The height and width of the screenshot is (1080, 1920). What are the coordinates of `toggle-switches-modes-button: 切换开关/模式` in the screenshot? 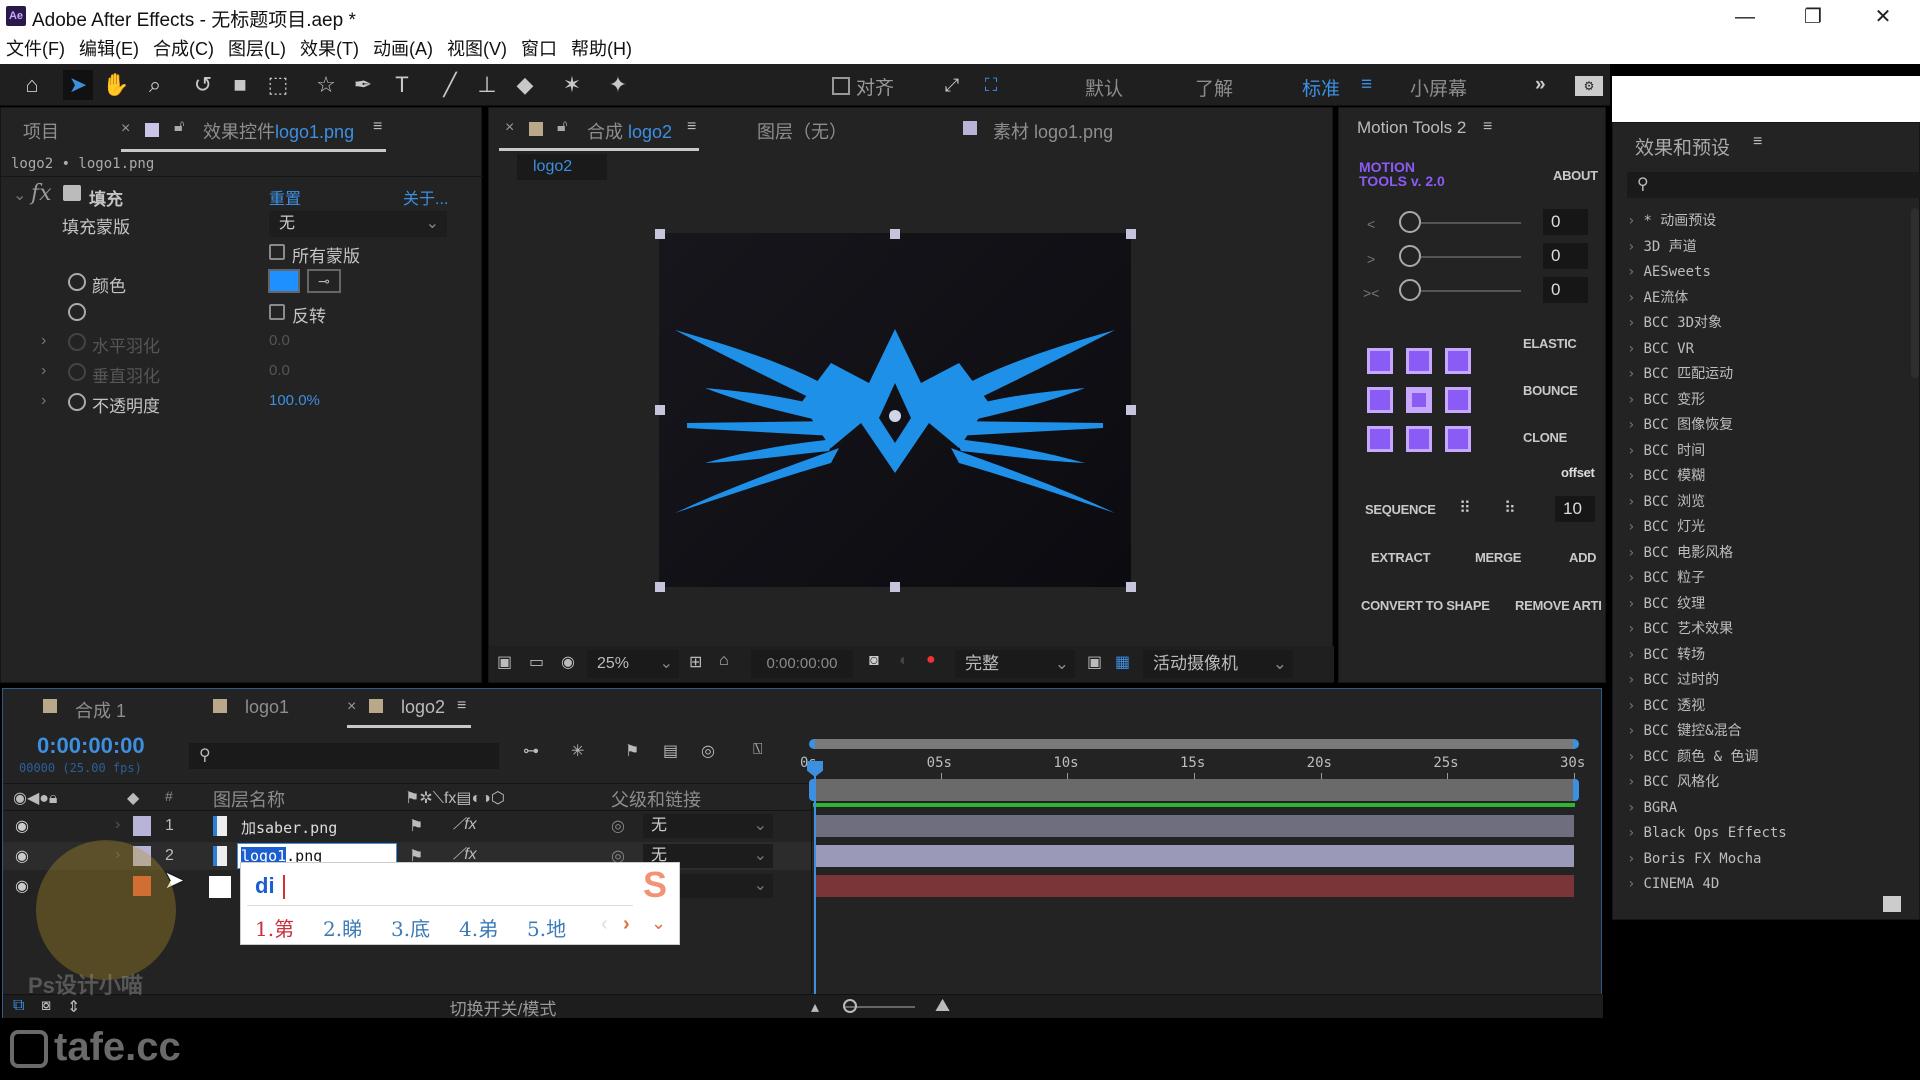 It's located at (503, 1007).